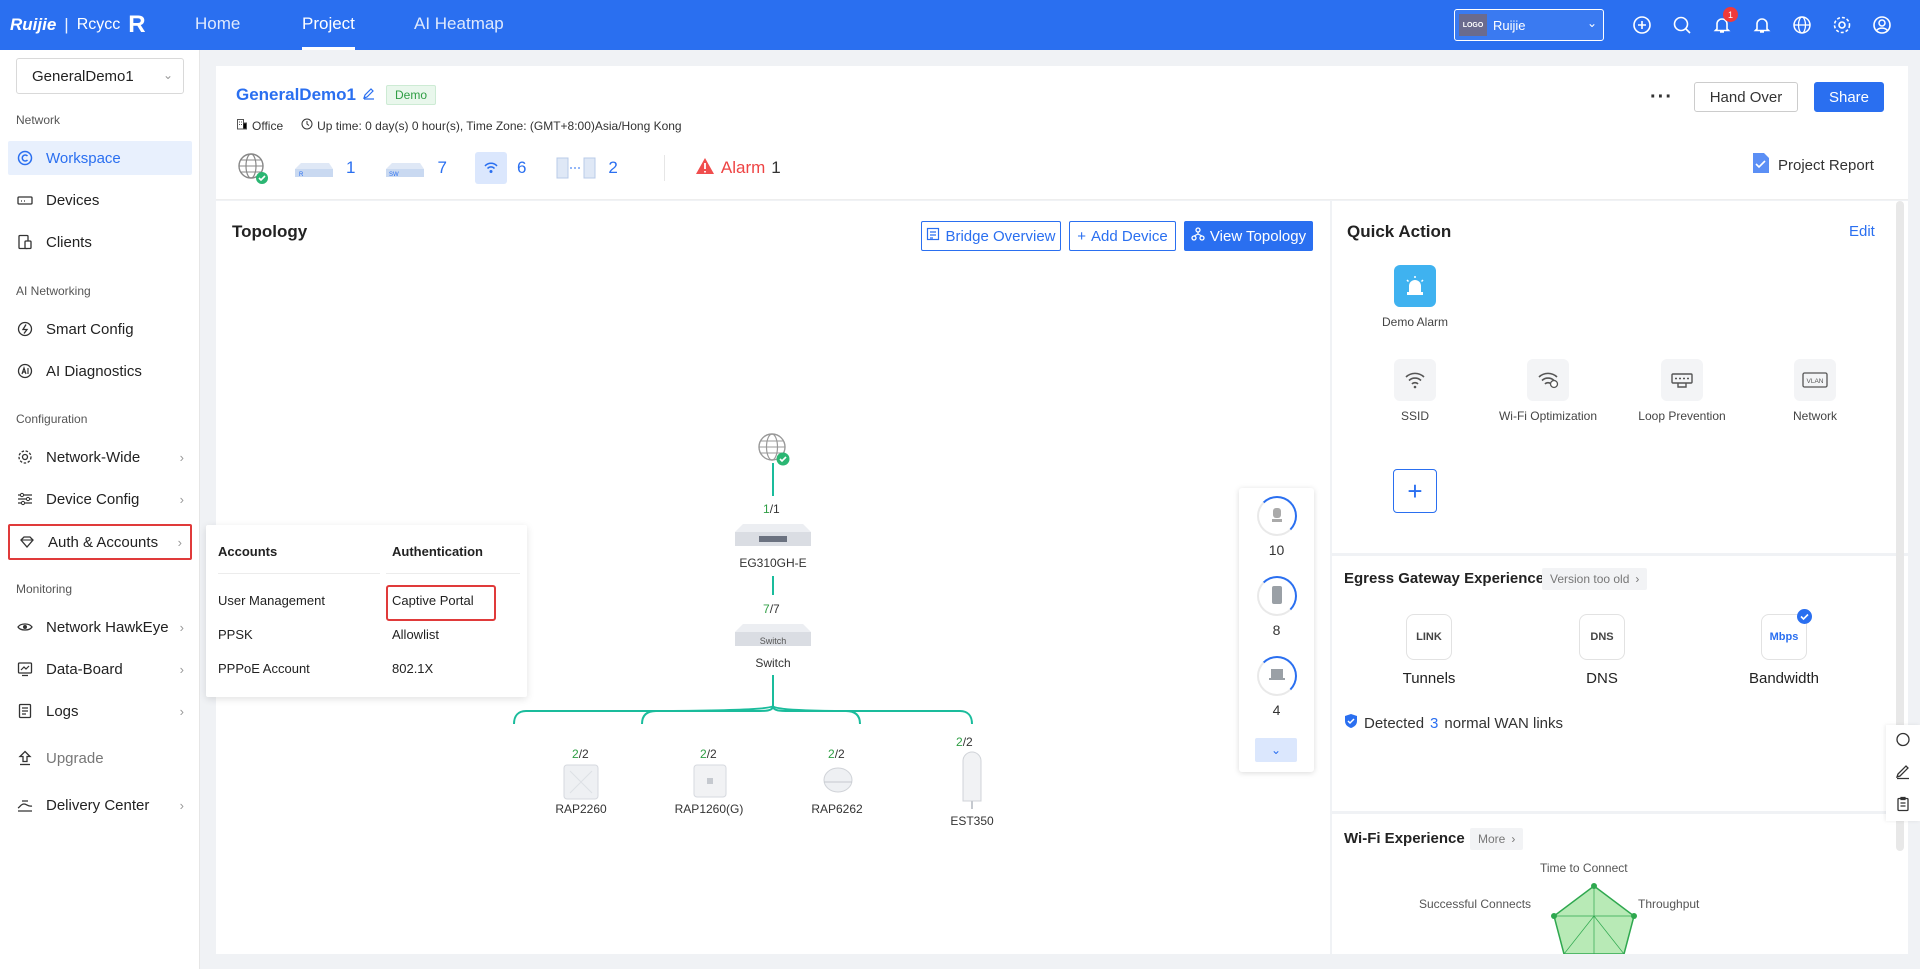 The width and height of the screenshot is (1920, 969). I want to click on project-report-link: Project Report, so click(1813, 165).